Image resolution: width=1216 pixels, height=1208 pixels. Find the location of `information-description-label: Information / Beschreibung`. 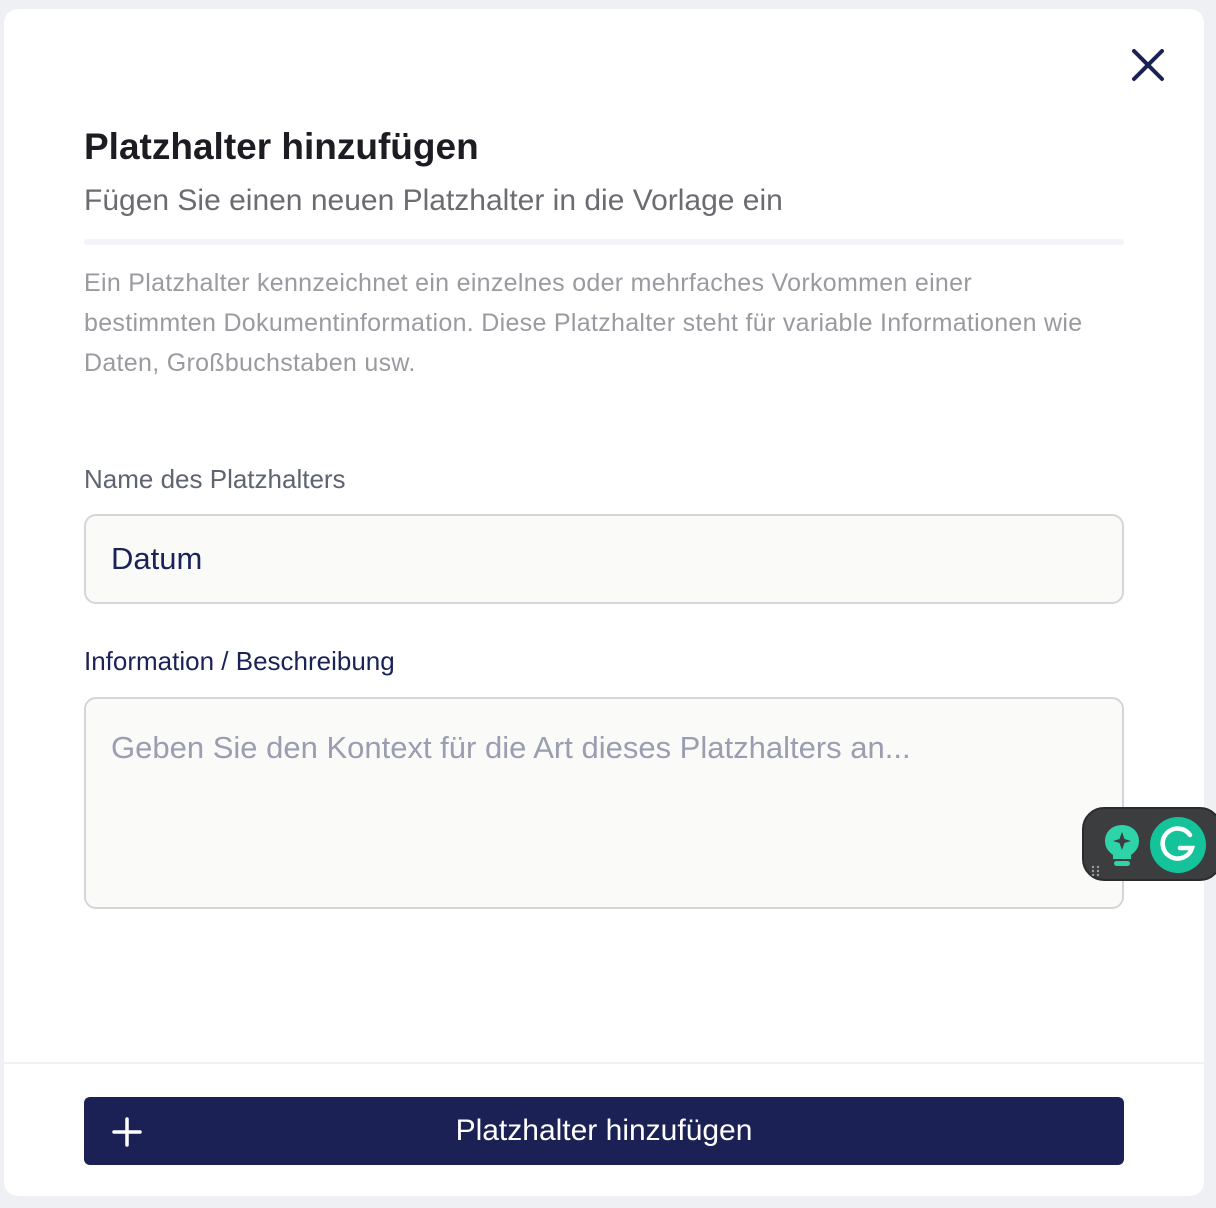

information-description-label: Information / Beschreibung is located at coordinates (239, 661).